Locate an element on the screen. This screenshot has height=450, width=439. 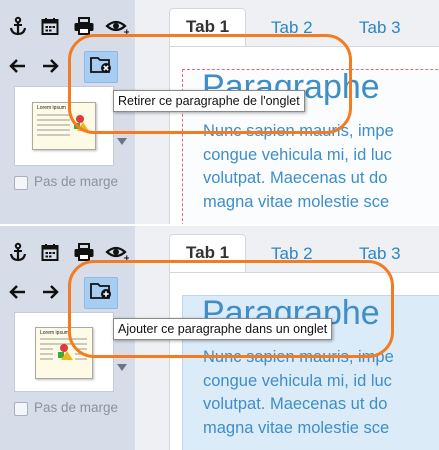
add-to-tab-button is located at coordinates (101, 293).